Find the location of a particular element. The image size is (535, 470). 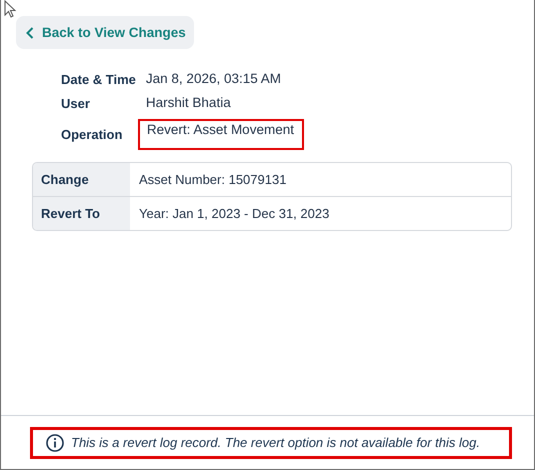

table-header-cell: Change is located at coordinates (81, 179).